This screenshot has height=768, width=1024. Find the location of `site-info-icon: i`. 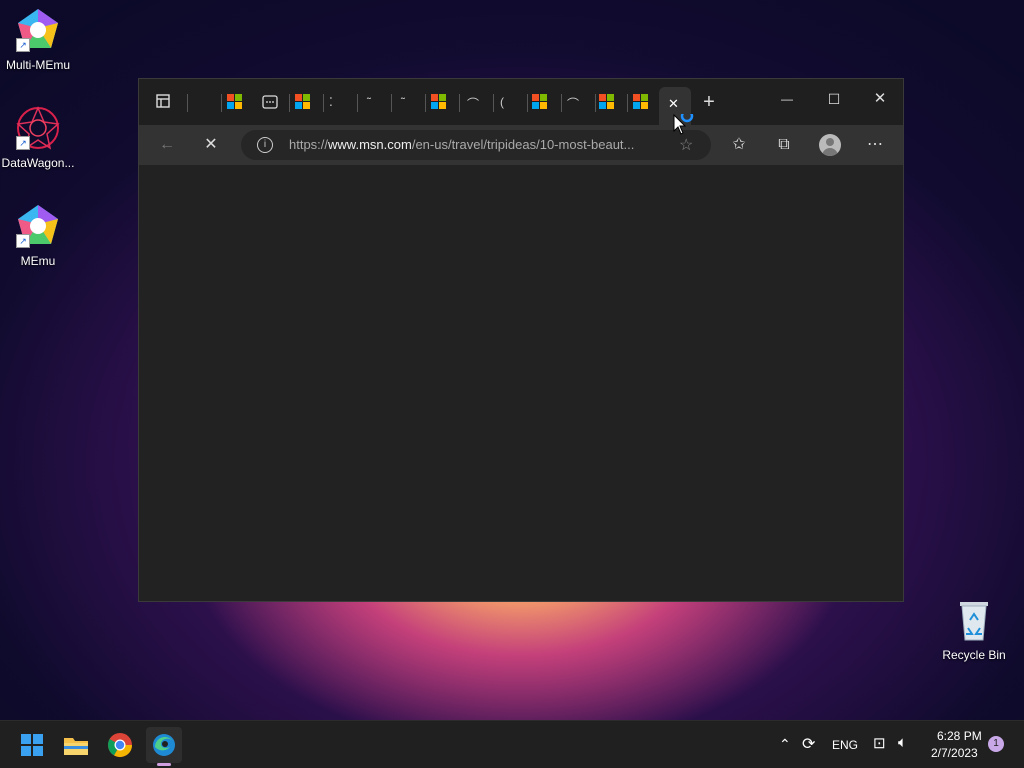

site-info-icon: i is located at coordinates (265, 145).